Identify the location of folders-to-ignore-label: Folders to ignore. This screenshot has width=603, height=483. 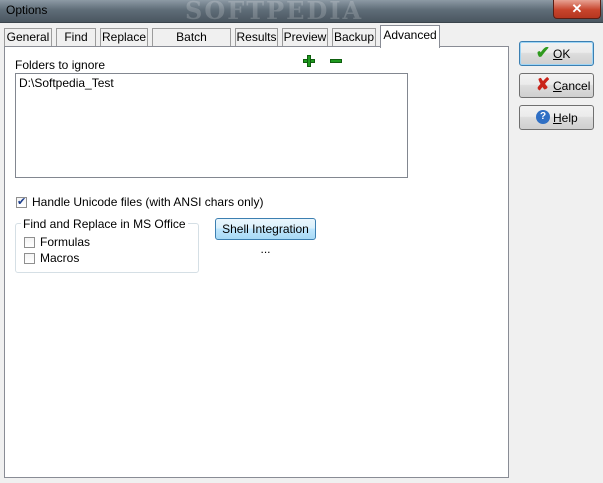
(60, 65).